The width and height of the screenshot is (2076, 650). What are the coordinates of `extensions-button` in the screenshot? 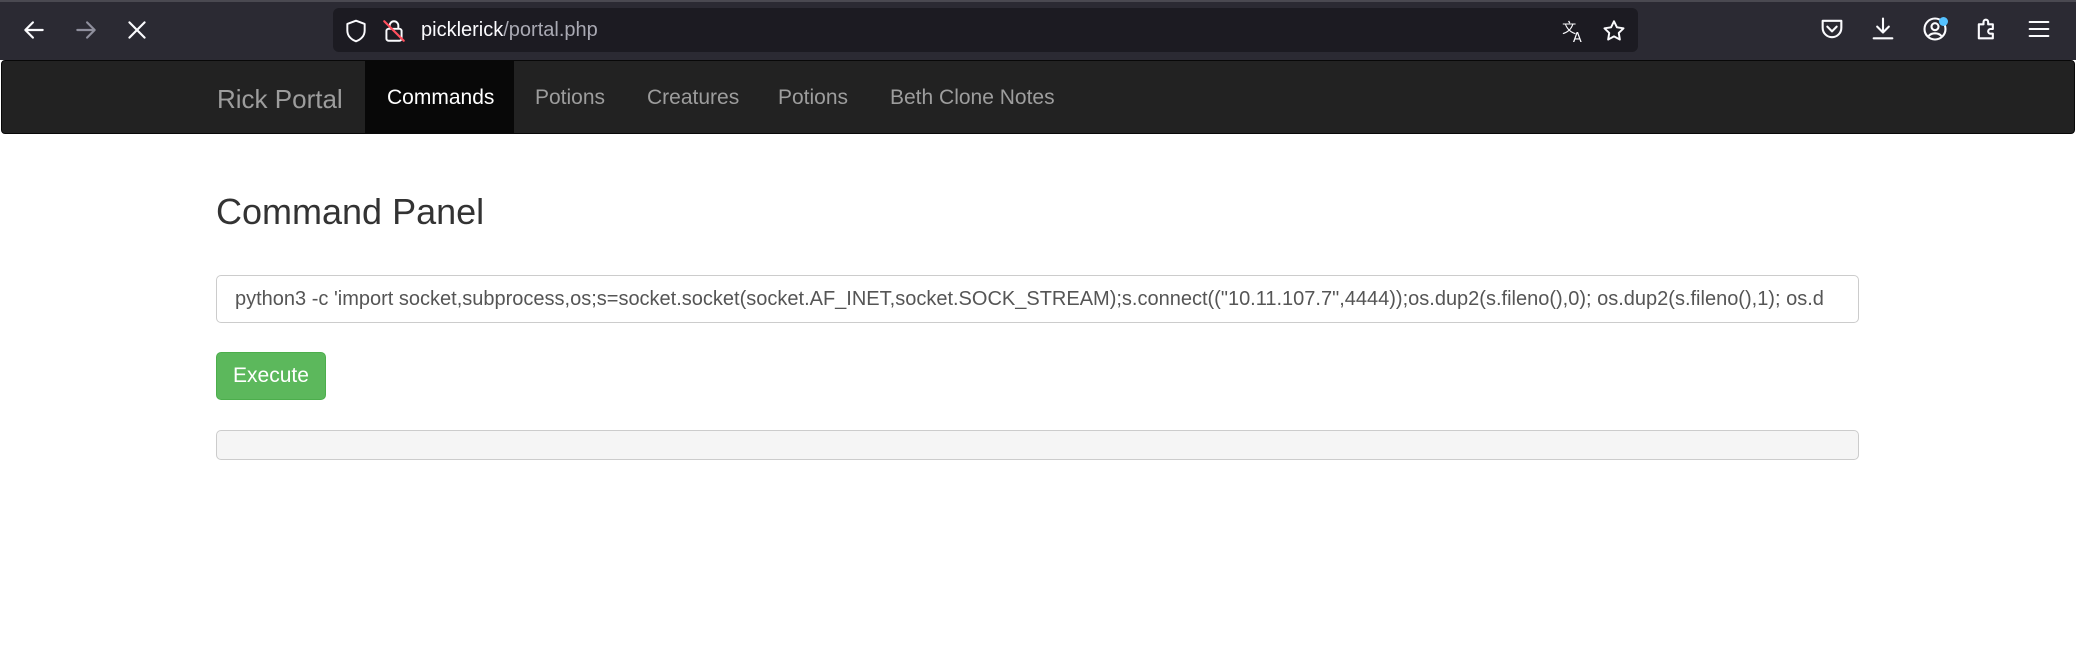 It's located at (1988, 30).